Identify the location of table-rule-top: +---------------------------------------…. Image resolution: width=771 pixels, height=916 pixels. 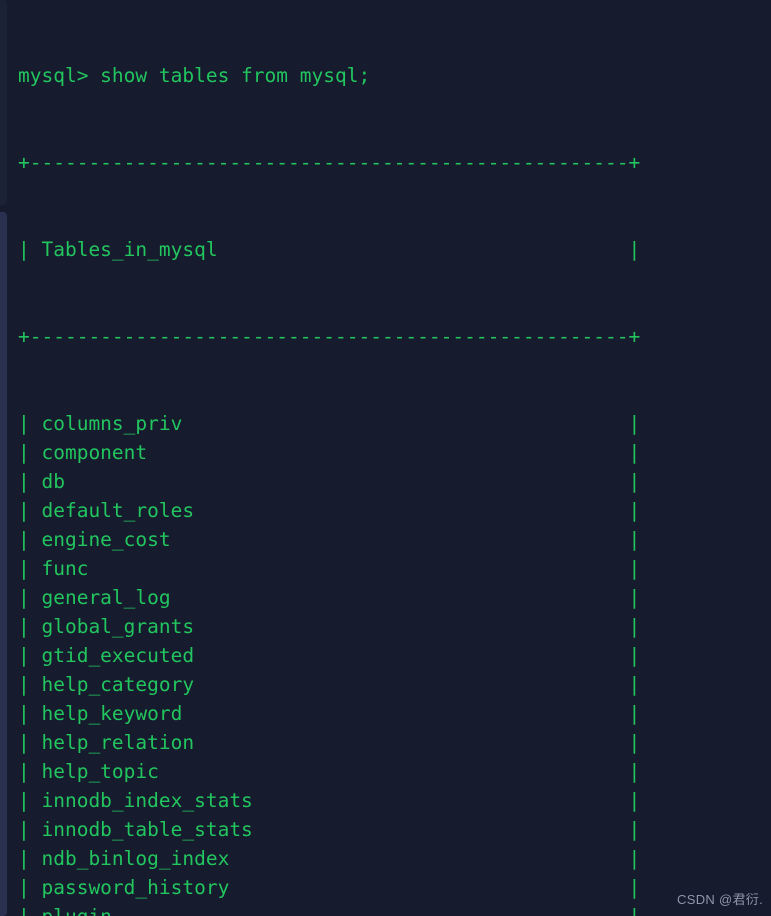
(329, 162).